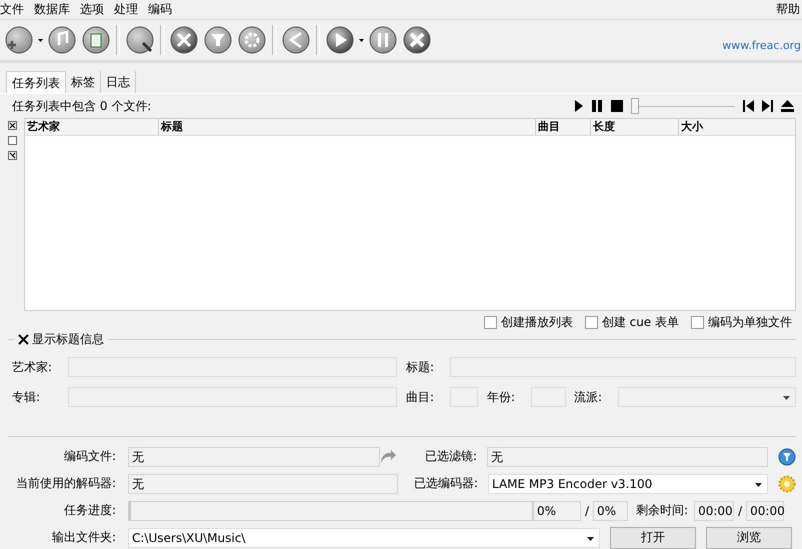 This screenshot has height=549, width=802. I want to click on menu-item: 数据库, so click(54, 9).